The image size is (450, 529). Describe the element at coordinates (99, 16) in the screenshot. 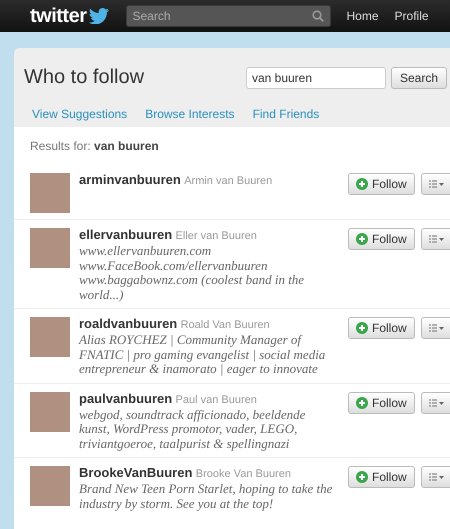

I see `bird-logo-icon` at that location.